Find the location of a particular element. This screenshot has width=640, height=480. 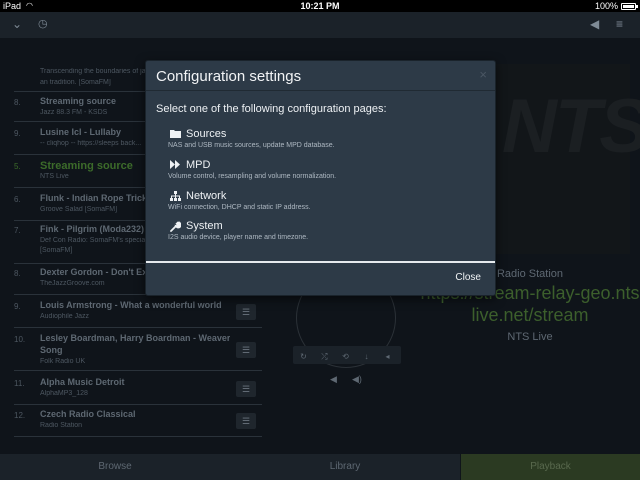

list-item-number: 6. is located at coordinates (17, 199).